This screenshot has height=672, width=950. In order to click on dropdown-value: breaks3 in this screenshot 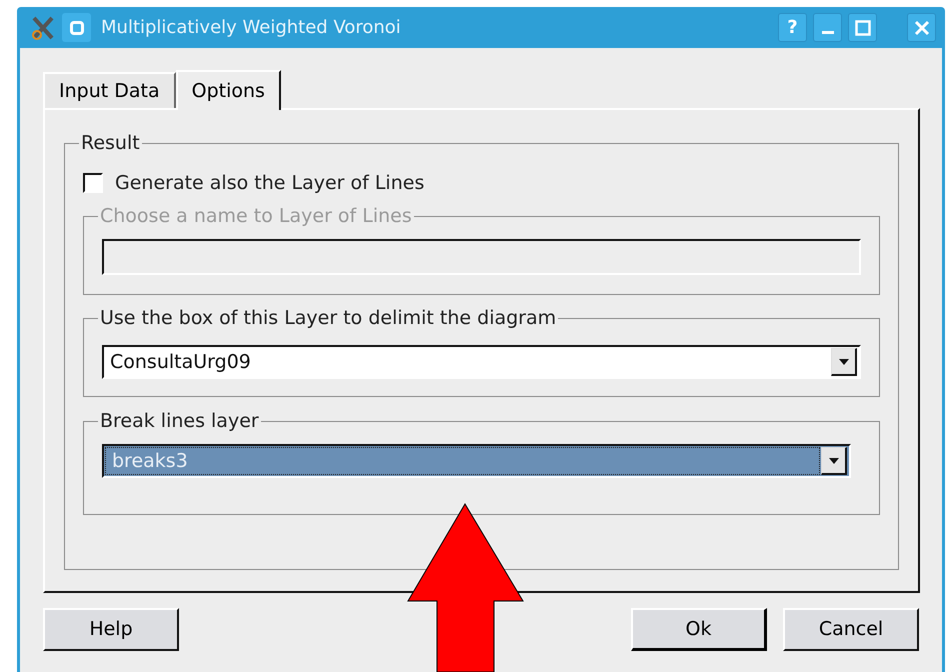, I will do `click(462, 461)`.